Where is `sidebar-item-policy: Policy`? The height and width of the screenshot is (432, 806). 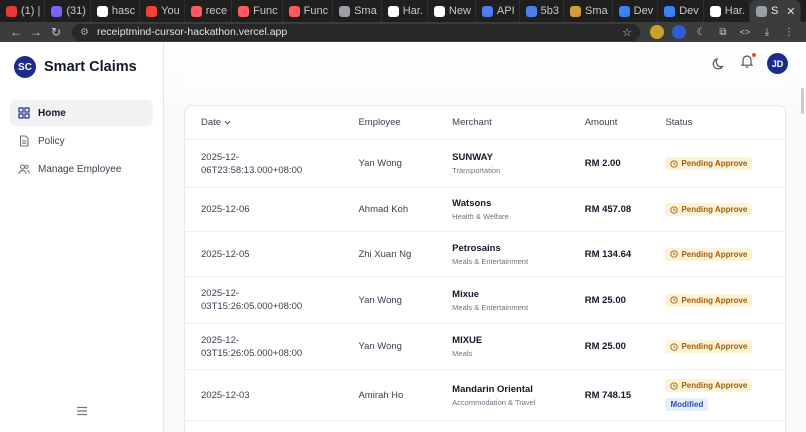 sidebar-item-policy: Policy is located at coordinates (81, 141).